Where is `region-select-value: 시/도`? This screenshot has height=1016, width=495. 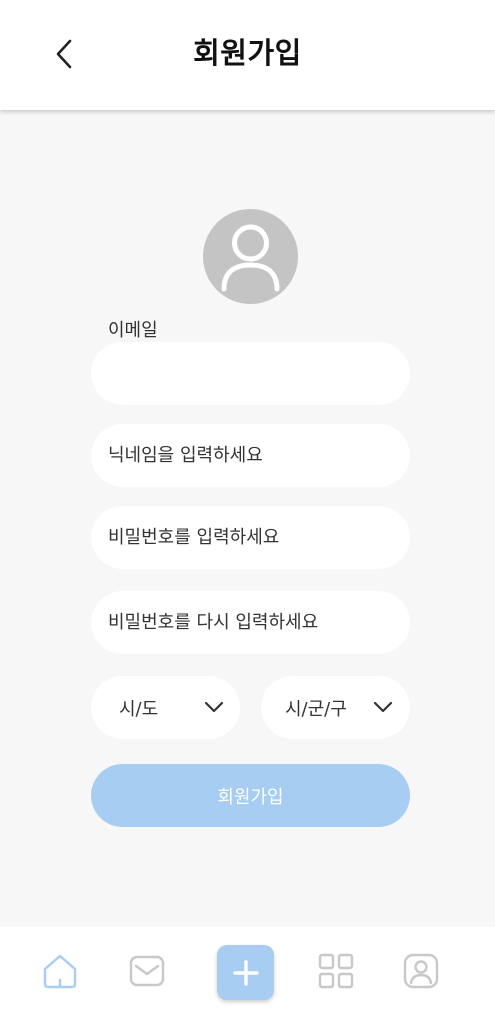 region-select-value: 시/도 is located at coordinates (139, 709).